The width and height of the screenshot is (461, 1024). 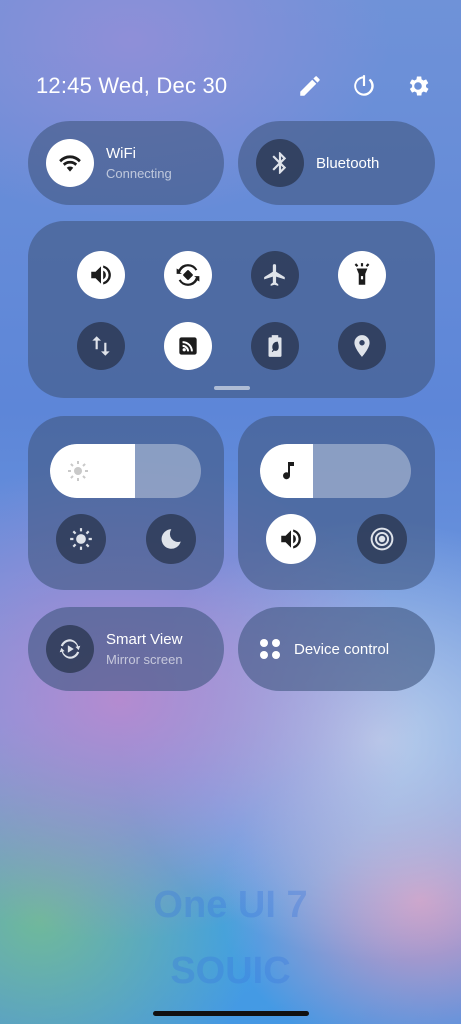 I want to click on volume-panel, so click(x=336, y=503).